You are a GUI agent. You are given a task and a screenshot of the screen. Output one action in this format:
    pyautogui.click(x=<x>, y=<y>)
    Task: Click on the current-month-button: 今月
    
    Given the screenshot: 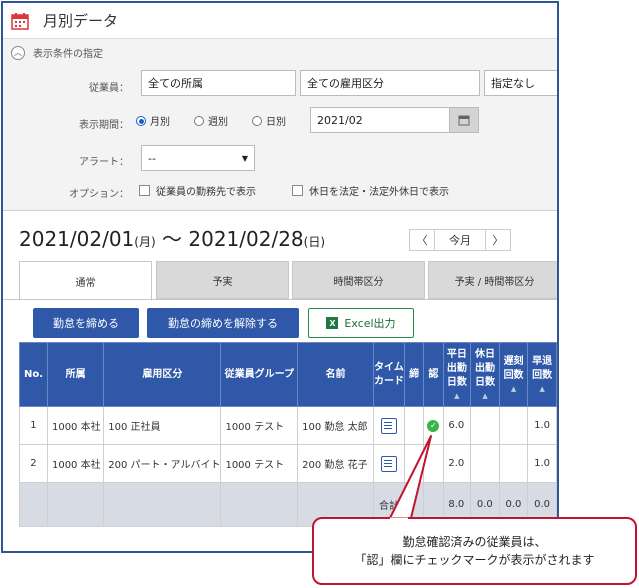 What is the action you would take?
    pyautogui.click(x=460, y=240)
    